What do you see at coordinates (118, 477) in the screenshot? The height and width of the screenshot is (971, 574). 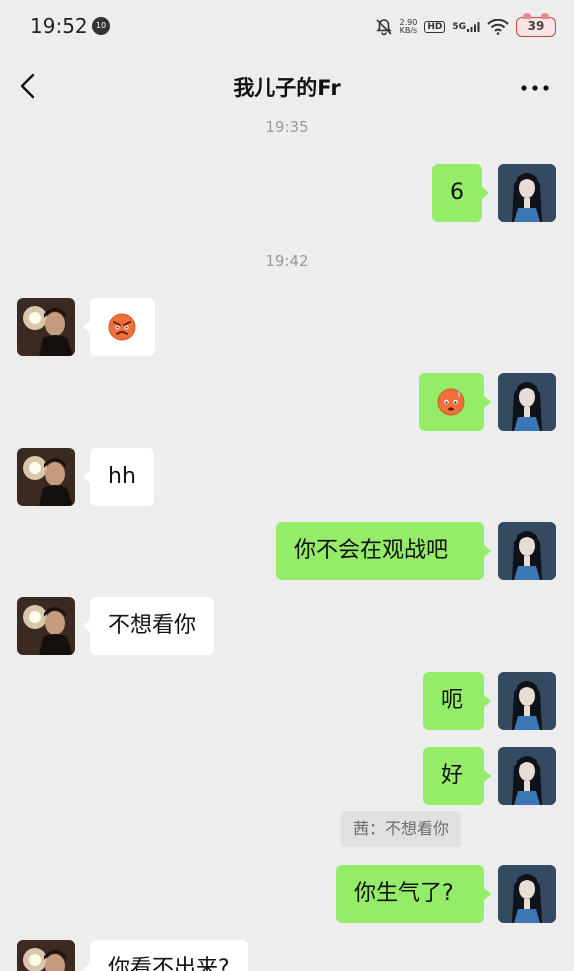 I see `message-bubble-incoming: hh` at bounding box center [118, 477].